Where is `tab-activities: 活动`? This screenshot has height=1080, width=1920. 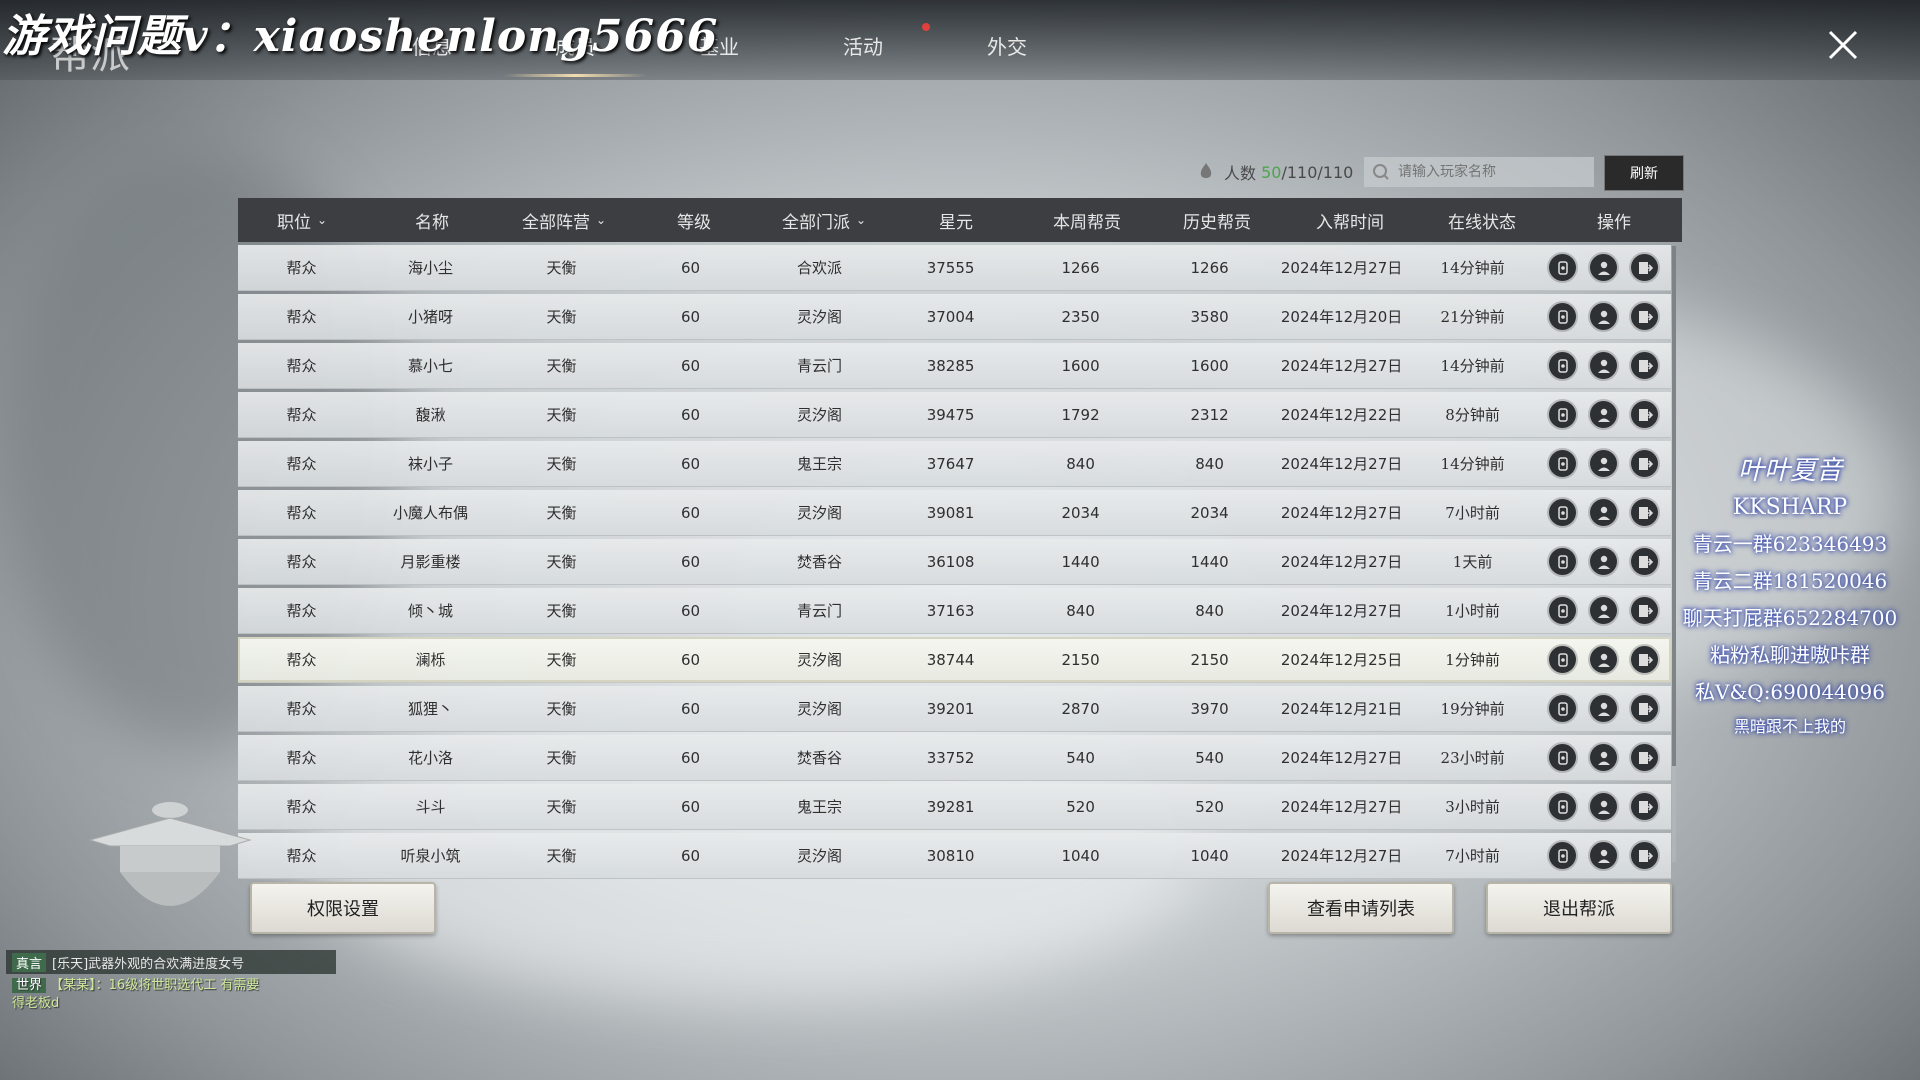
tab-activities: 活动 is located at coordinates (863, 53).